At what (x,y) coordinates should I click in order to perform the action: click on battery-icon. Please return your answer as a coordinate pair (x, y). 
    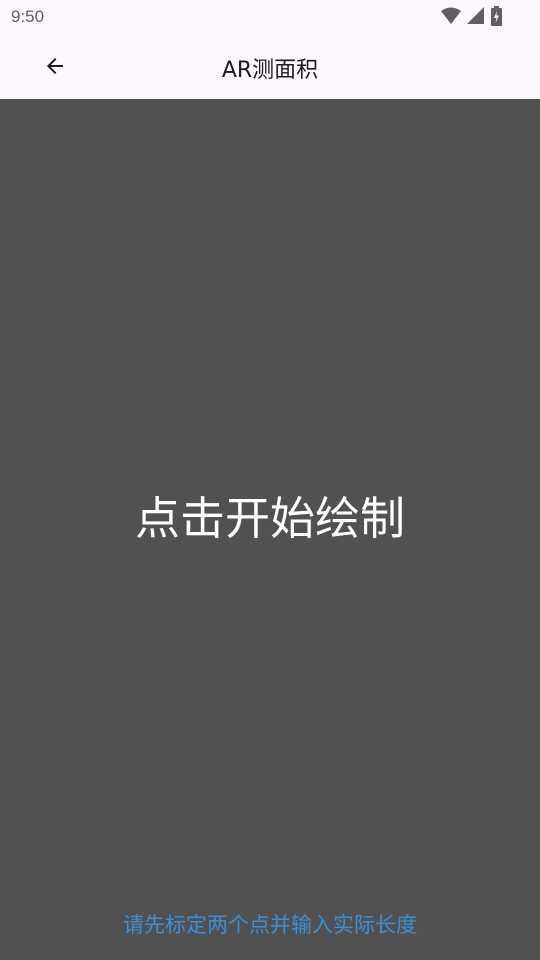
    Looking at the image, I should click on (496, 16).